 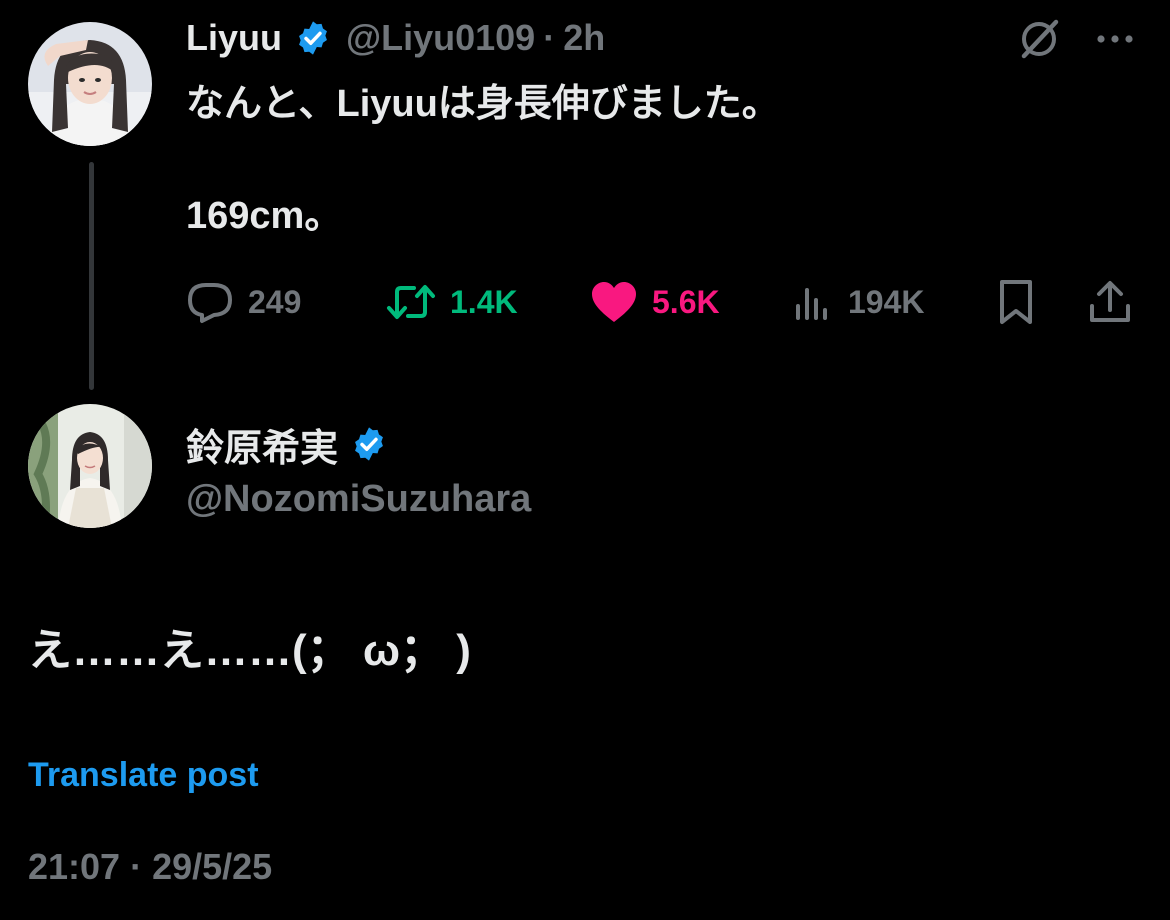 What do you see at coordinates (249, 650) in the screenshot?
I see `reply-post-text: え……え……(； ω； )` at bounding box center [249, 650].